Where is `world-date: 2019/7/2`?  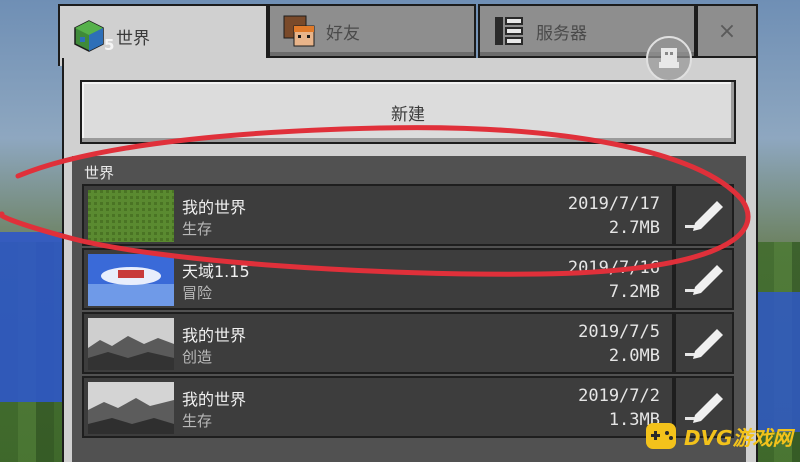 world-date: 2019/7/2 is located at coordinates (619, 396).